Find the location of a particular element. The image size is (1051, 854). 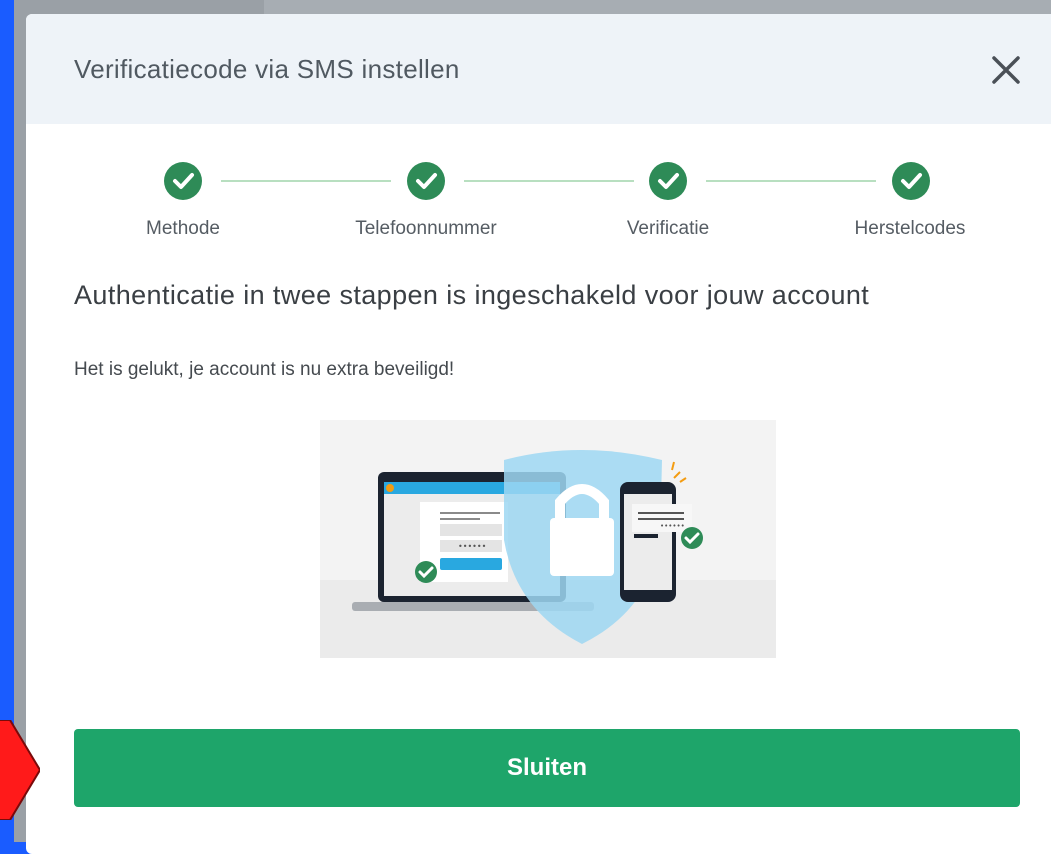

close-action-button: Sluiten is located at coordinates (547, 768).